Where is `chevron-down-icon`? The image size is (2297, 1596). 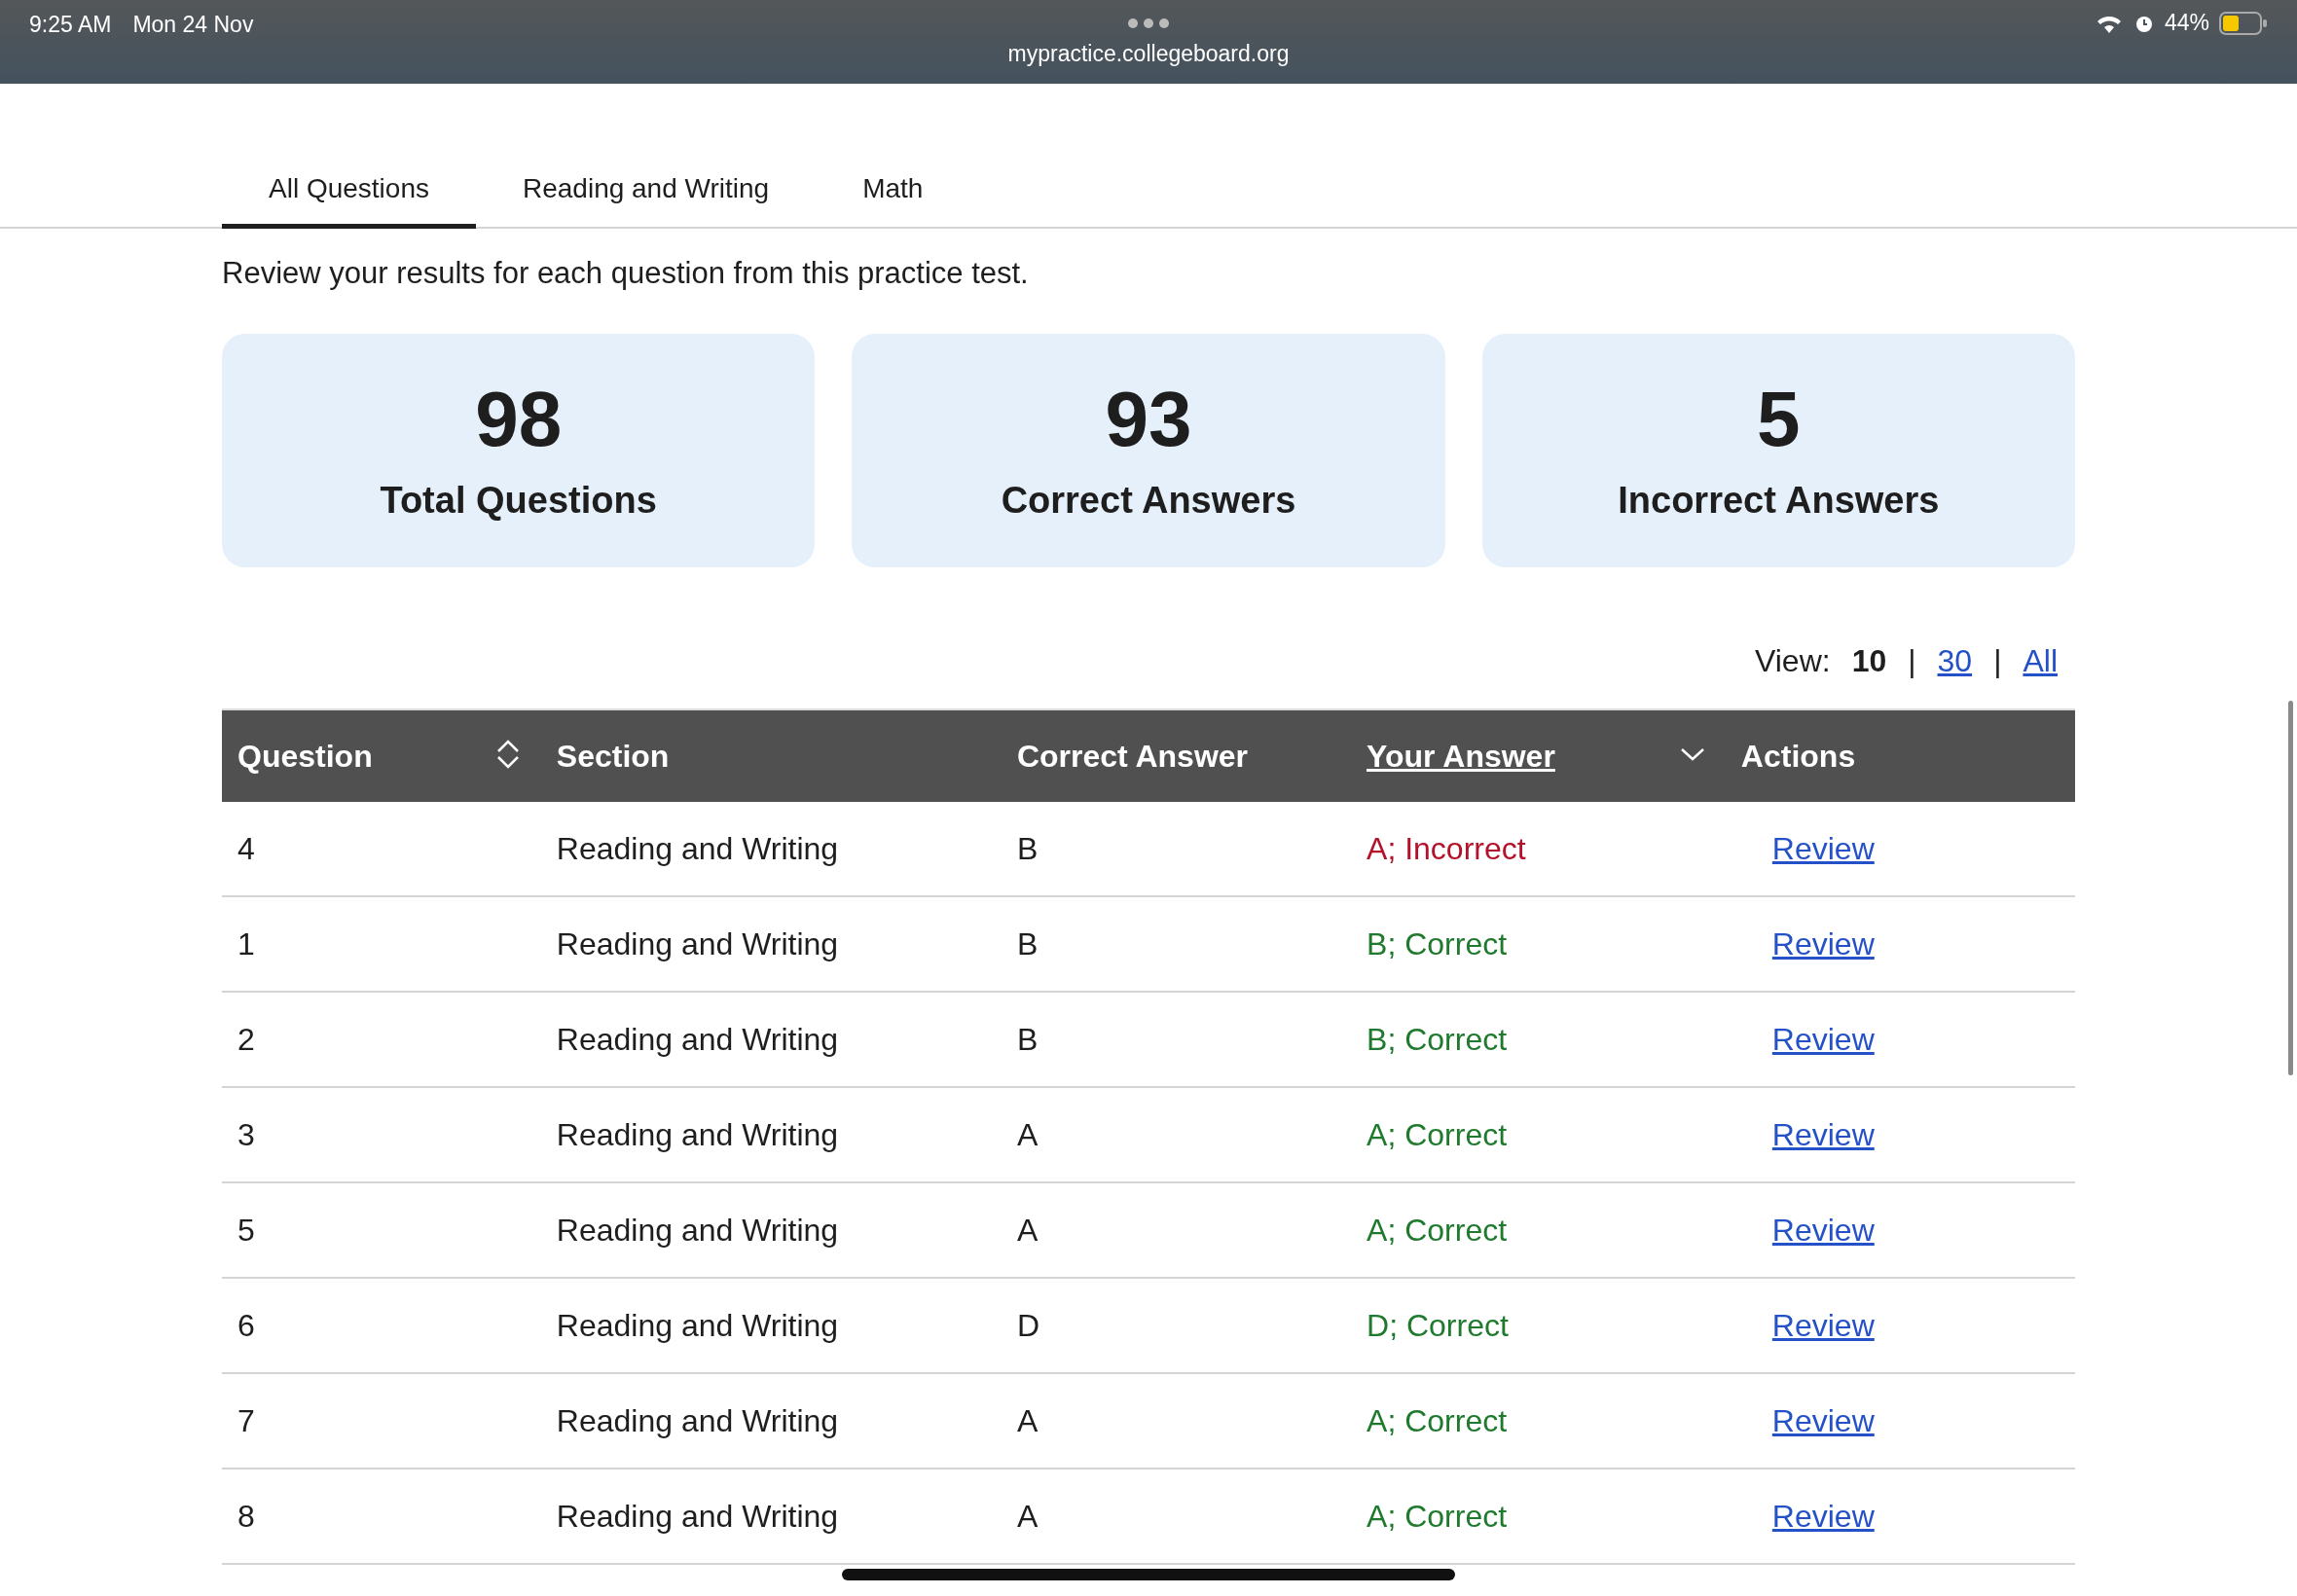
chevron-down-icon is located at coordinates (1692, 754).